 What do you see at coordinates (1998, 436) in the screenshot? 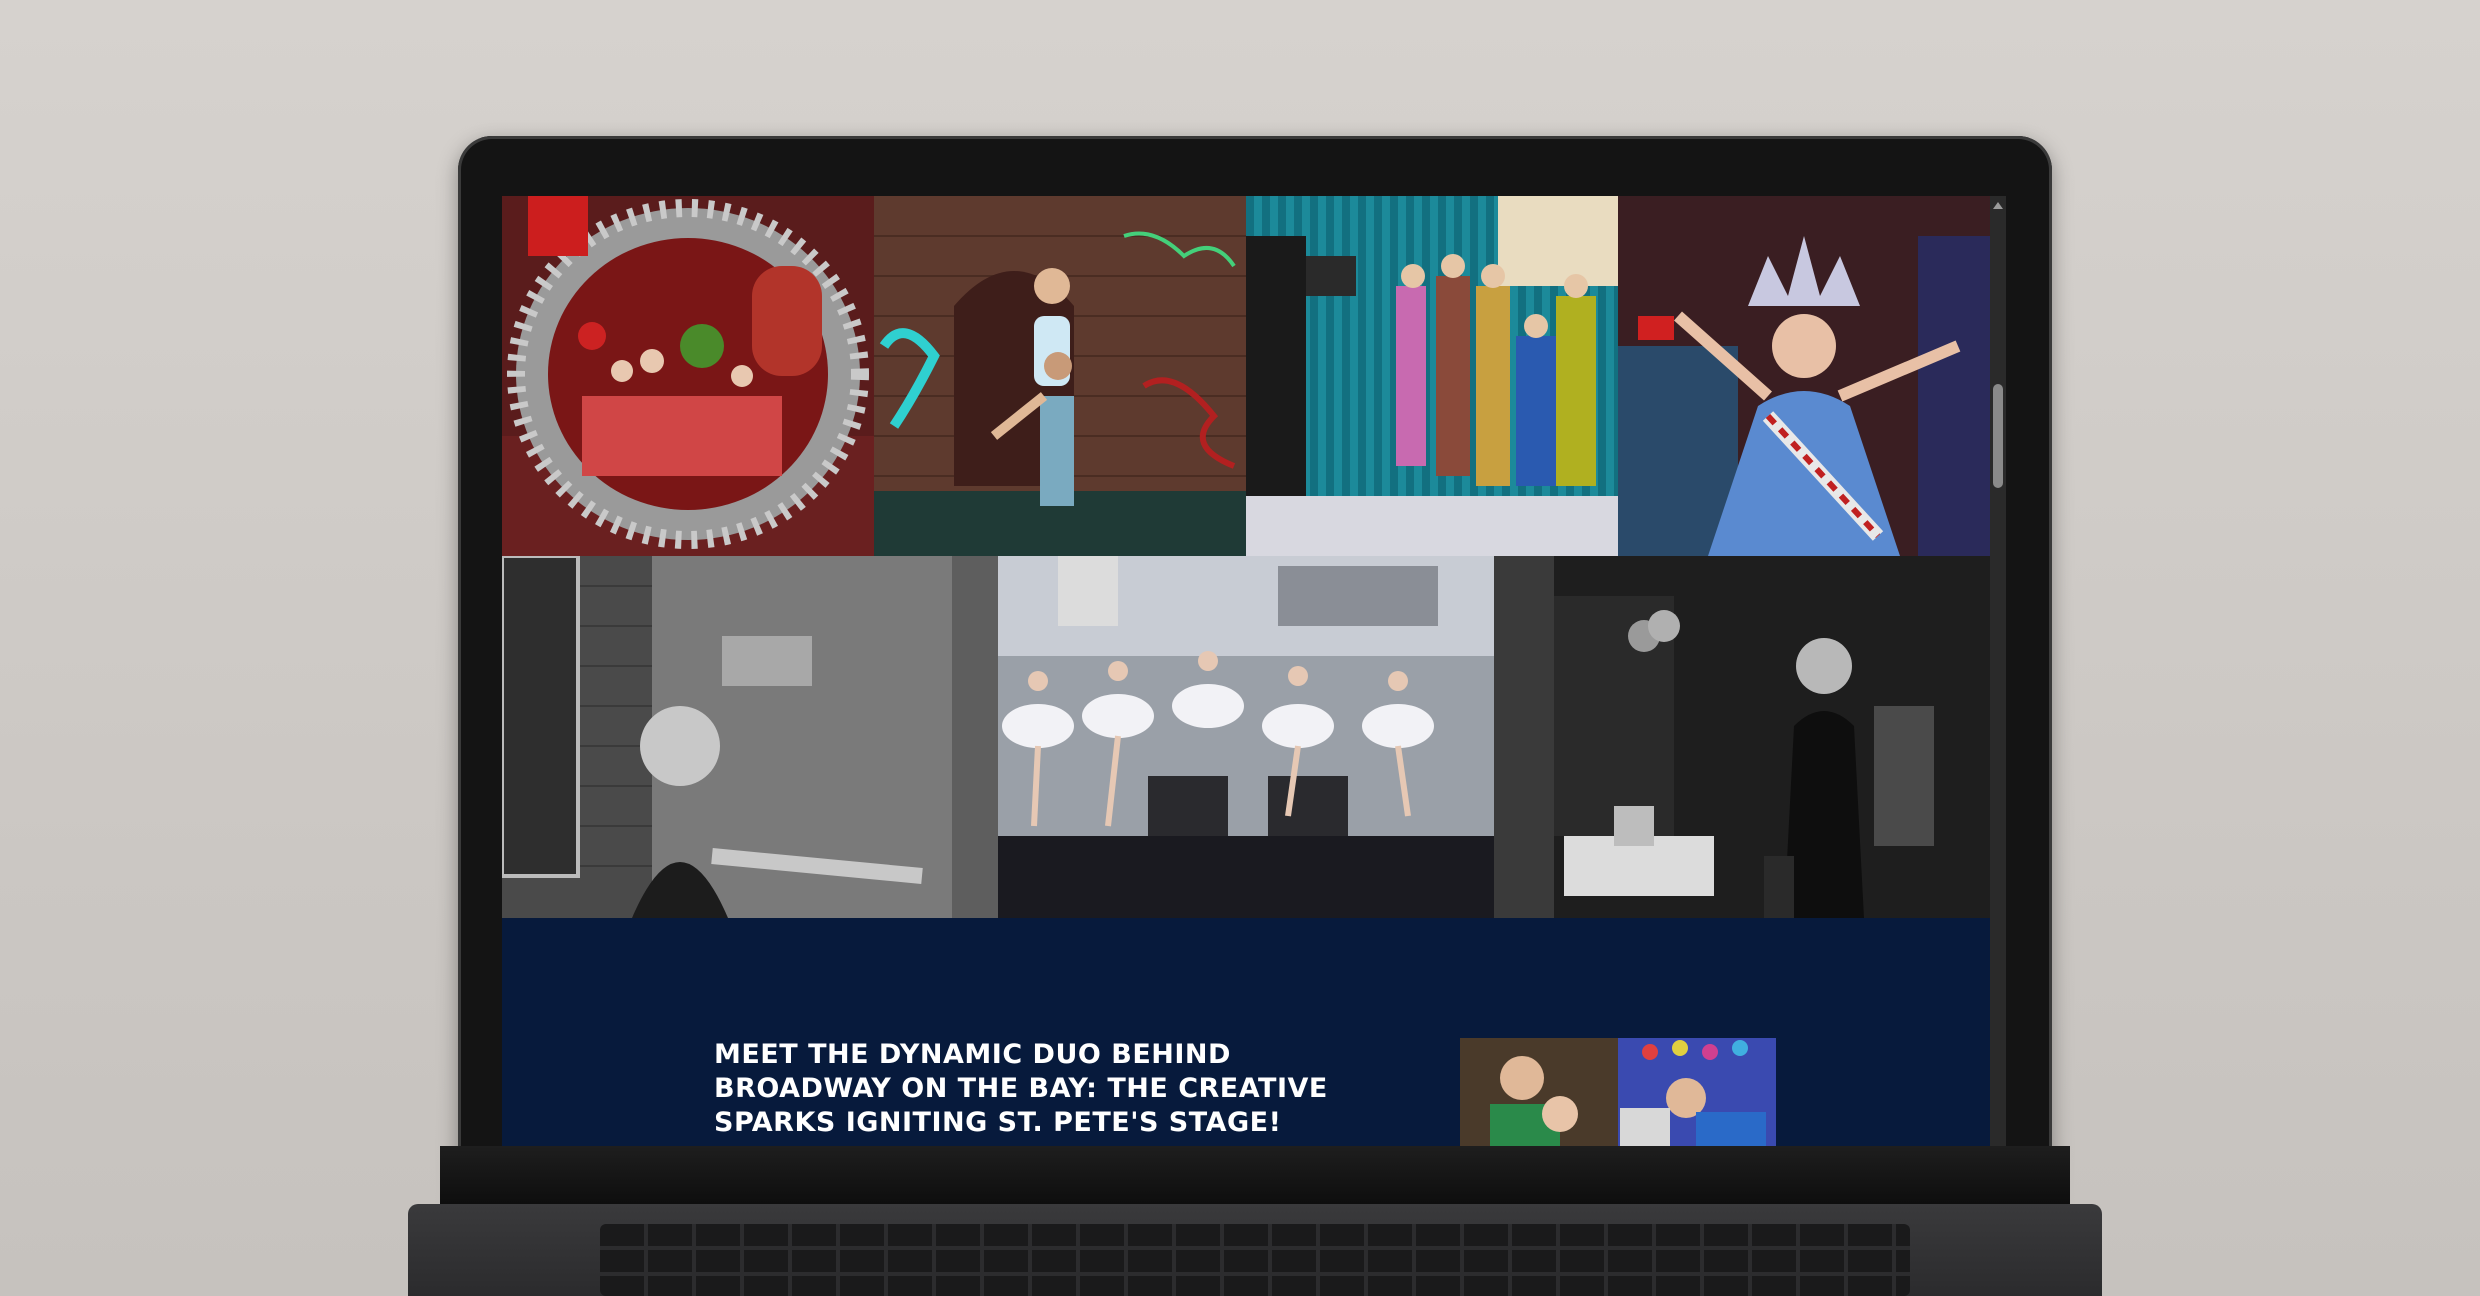
I see `scrollbar-thumb` at bounding box center [1998, 436].